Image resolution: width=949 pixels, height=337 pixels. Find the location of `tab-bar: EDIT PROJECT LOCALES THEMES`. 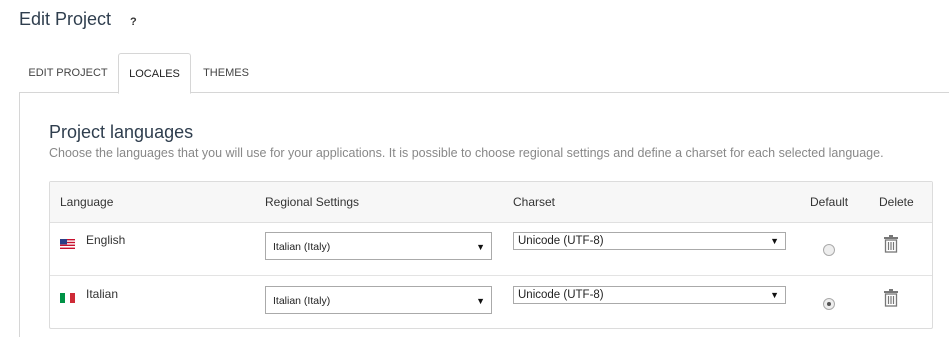

tab-bar: EDIT PROJECT LOCALES THEMES is located at coordinates (484, 73).